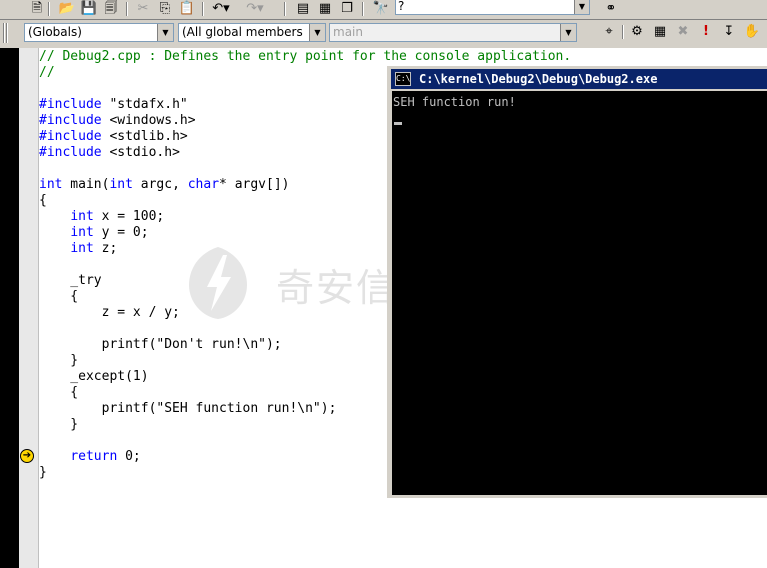 The image size is (767, 568). I want to click on code-token: //, so click(47, 72).